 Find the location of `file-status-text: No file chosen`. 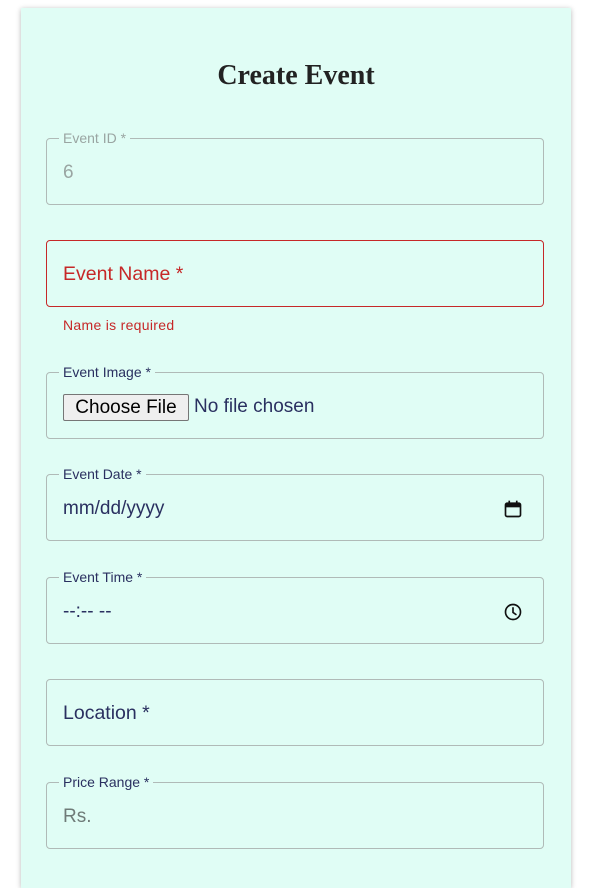

file-status-text: No file chosen is located at coordinates (254, 406).